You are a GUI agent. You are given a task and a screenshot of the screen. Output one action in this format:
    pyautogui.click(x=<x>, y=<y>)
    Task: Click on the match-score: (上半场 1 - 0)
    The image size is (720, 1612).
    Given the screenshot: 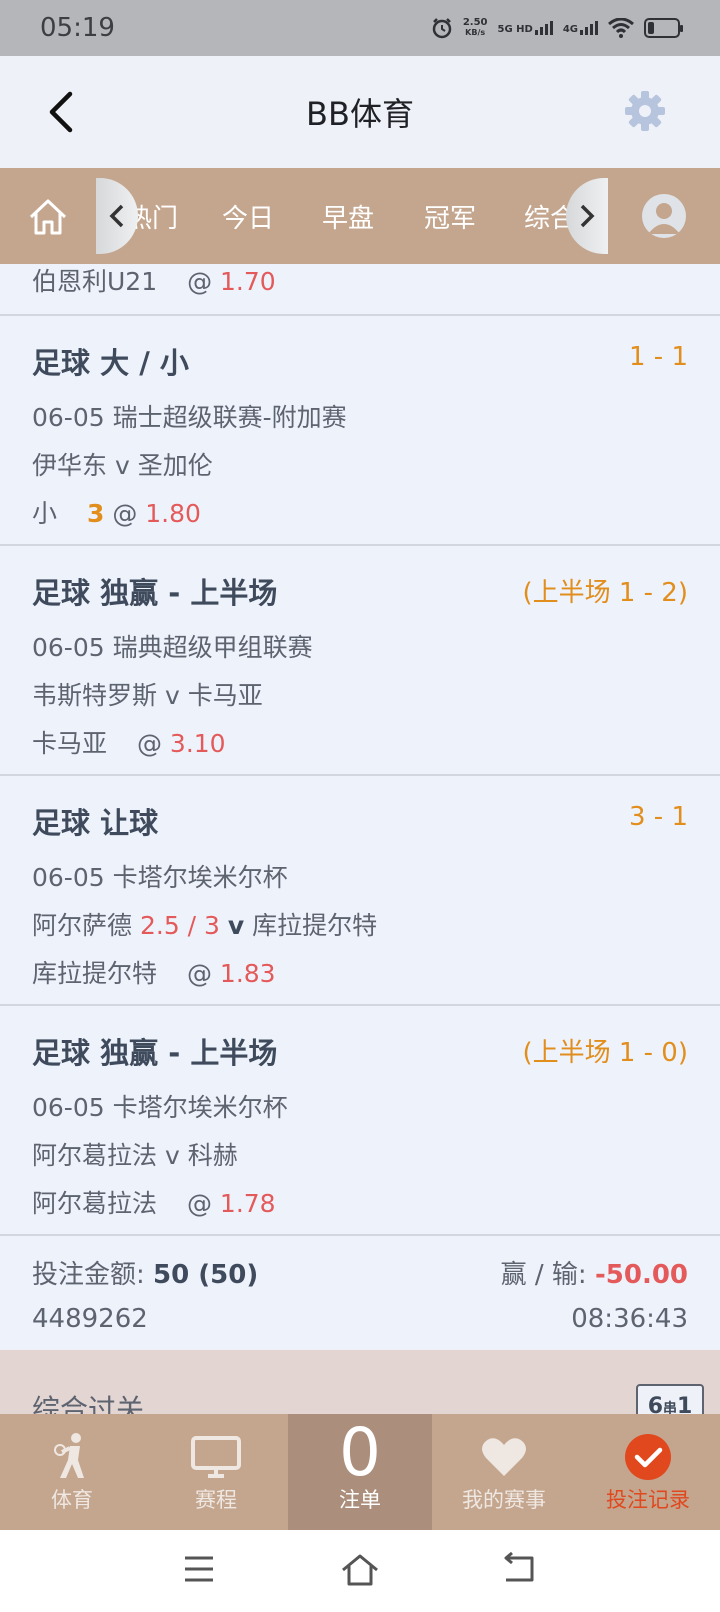 What is the action you would take?
    pyautogui.click(x=605, y=1053)
    